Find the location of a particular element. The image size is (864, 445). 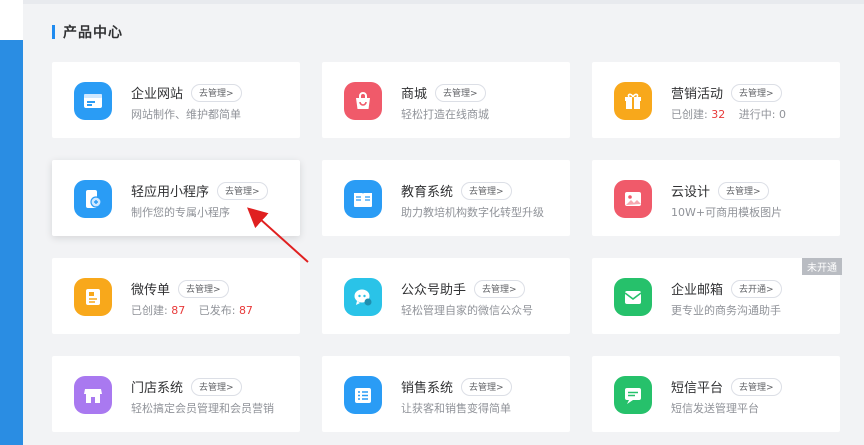

product-stats: 已创建: 87 已发布: 87 is located at coordinates (197, 310).